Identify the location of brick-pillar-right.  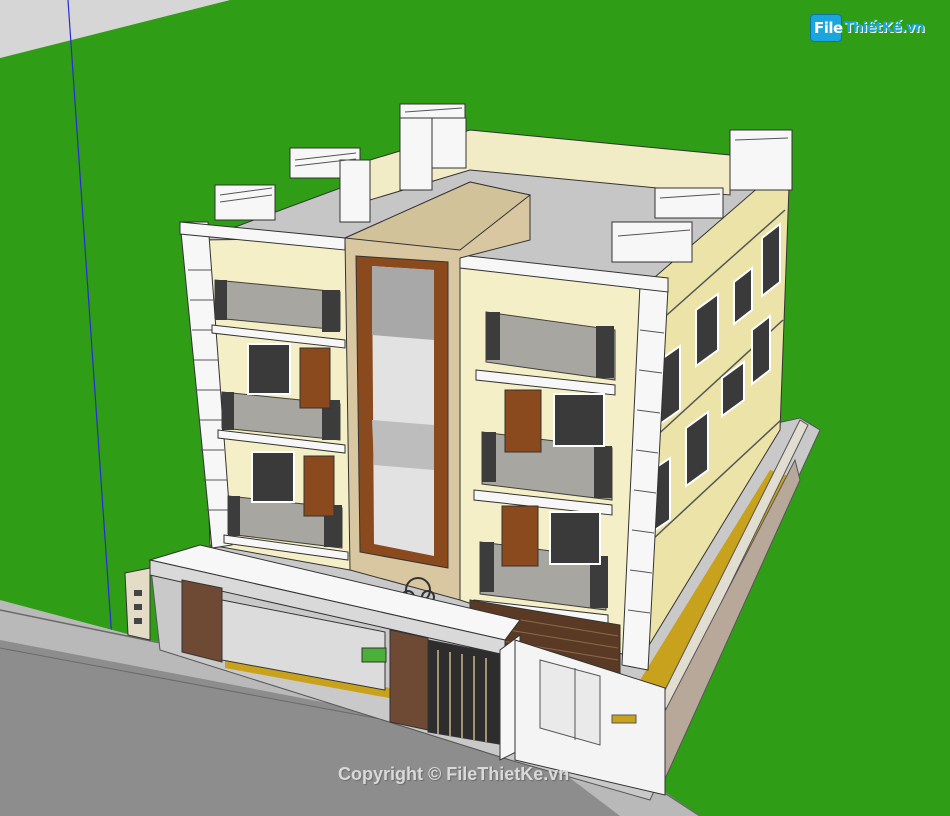
(409, 680).